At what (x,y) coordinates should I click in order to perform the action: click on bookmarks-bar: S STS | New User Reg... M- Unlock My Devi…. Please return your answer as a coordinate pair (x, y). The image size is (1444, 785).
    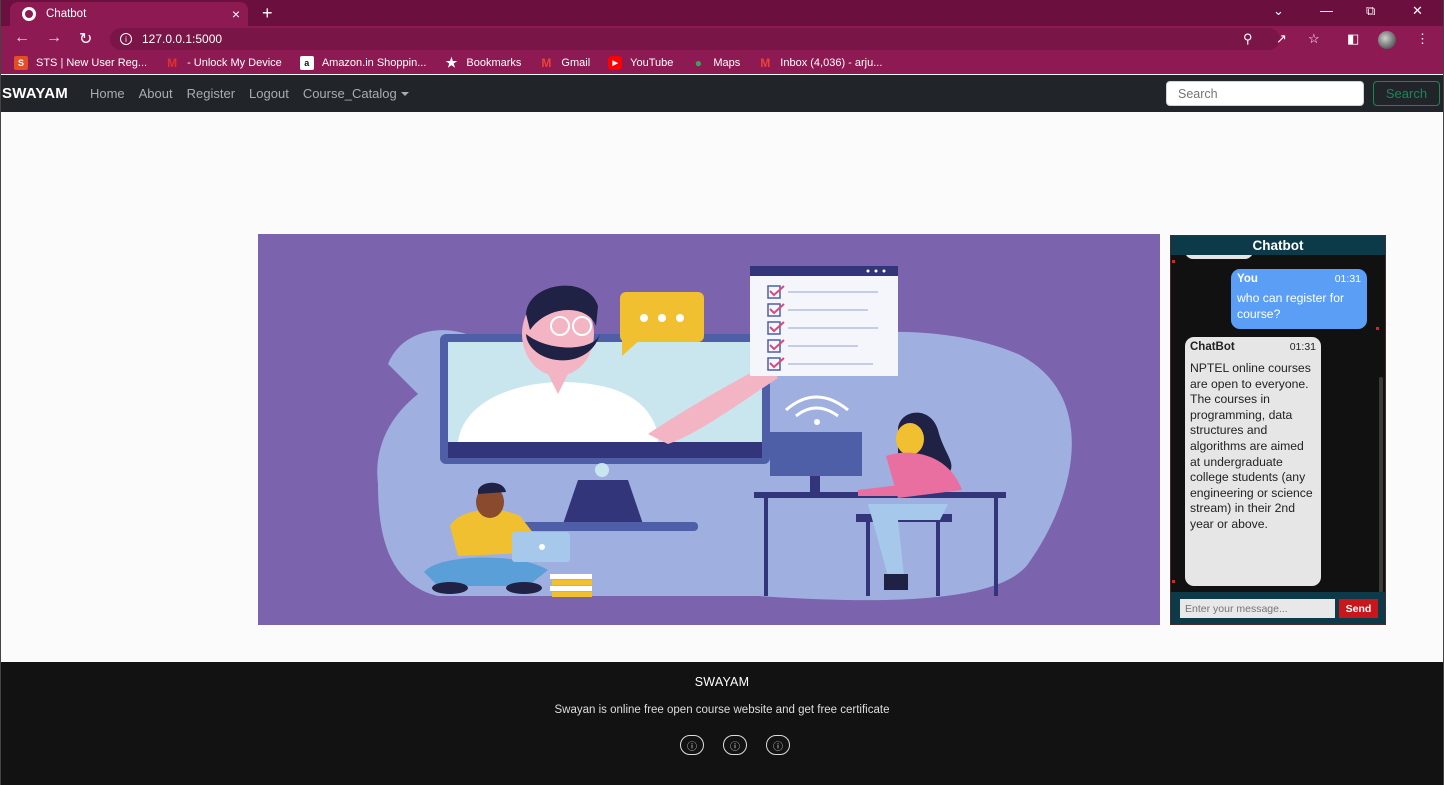
    Looking at the image, I should click on (722, 63).